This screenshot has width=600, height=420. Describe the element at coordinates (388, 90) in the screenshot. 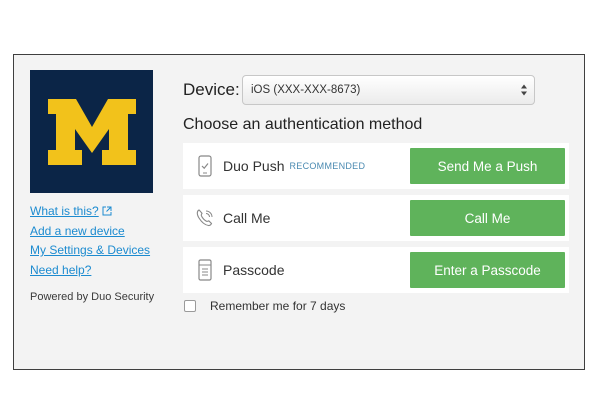

I see `device-select: iOS (XXX-XXX-8673)` at that location.